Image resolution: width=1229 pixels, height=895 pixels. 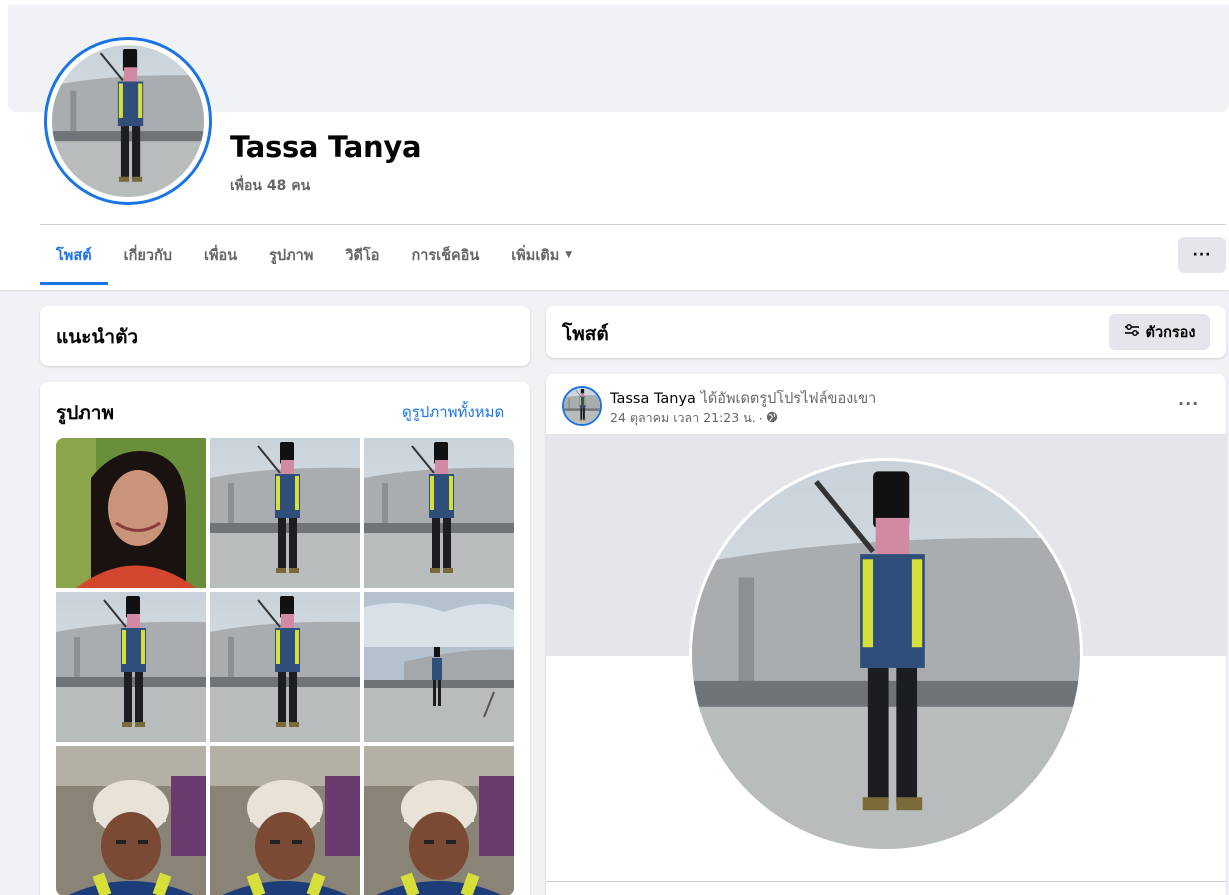 What do you see at coordinates (886, 332) in the screenshot?
I see `posts-header-card: โพสต์ ตัวกรอง` at bounding box center [886, 332].